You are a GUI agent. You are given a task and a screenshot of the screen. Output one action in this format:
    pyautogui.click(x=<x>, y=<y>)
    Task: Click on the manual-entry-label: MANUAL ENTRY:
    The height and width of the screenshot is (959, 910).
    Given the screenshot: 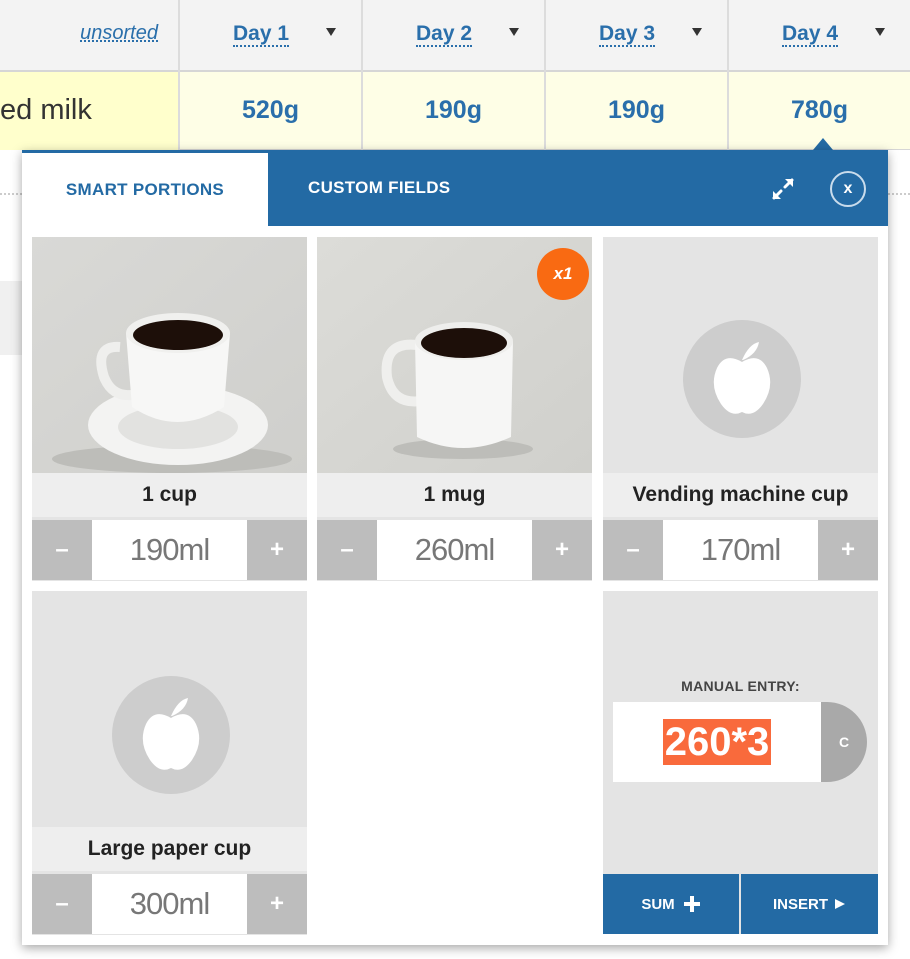 What is the action you would take?
    pyautogui.click(x=740, y=686)
    